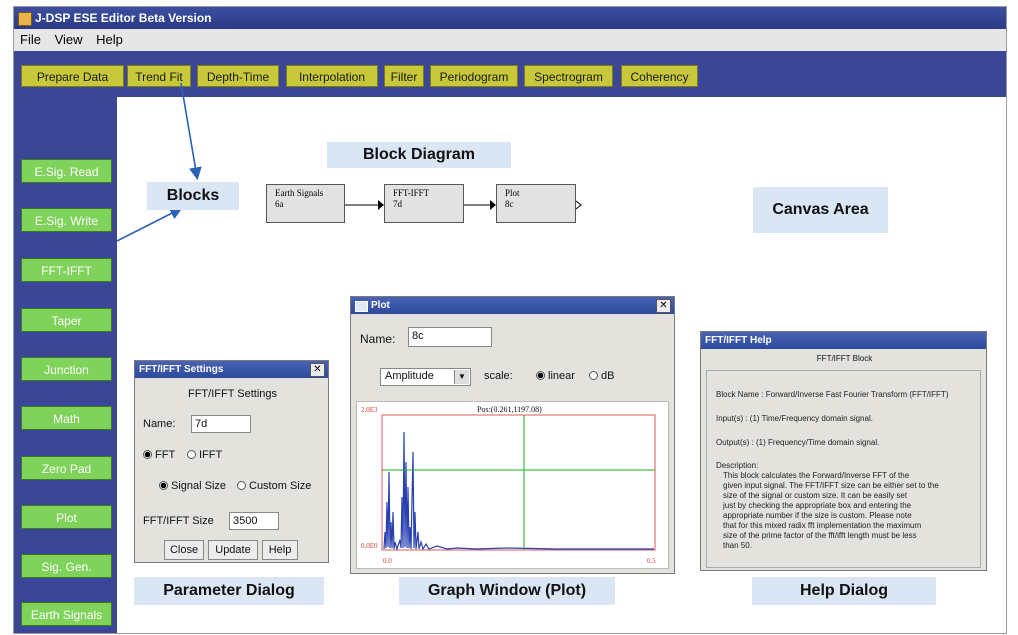 The height and width of the screenshot is (635, 1018). I want to click on close-button: Close, so click(184, 550).